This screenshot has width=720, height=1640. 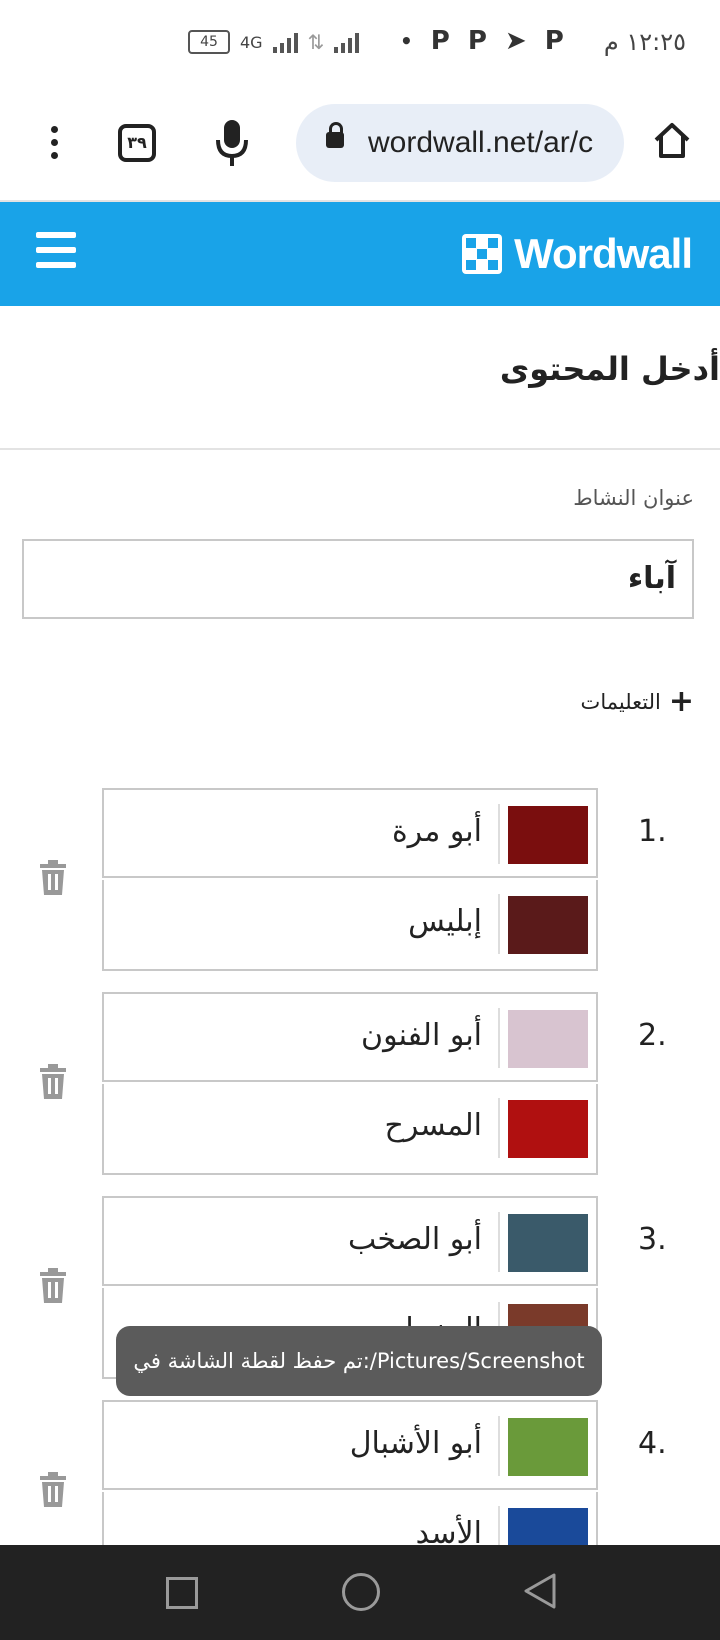 I want to click on status-bar: 45 4G ⇅ • P P ➤ P ١٢:٢٥ م, so click(x=360, y=45).